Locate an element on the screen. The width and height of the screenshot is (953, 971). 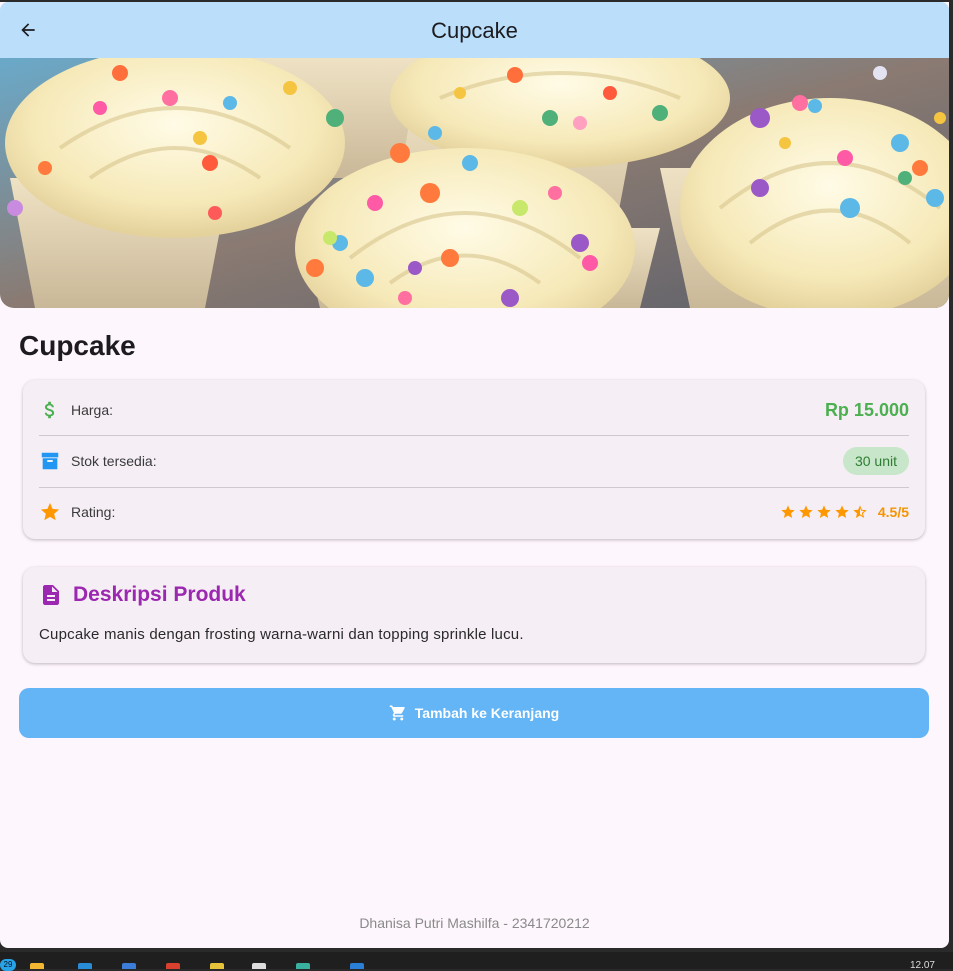
browser-icon is located at coordinates (173, 966).